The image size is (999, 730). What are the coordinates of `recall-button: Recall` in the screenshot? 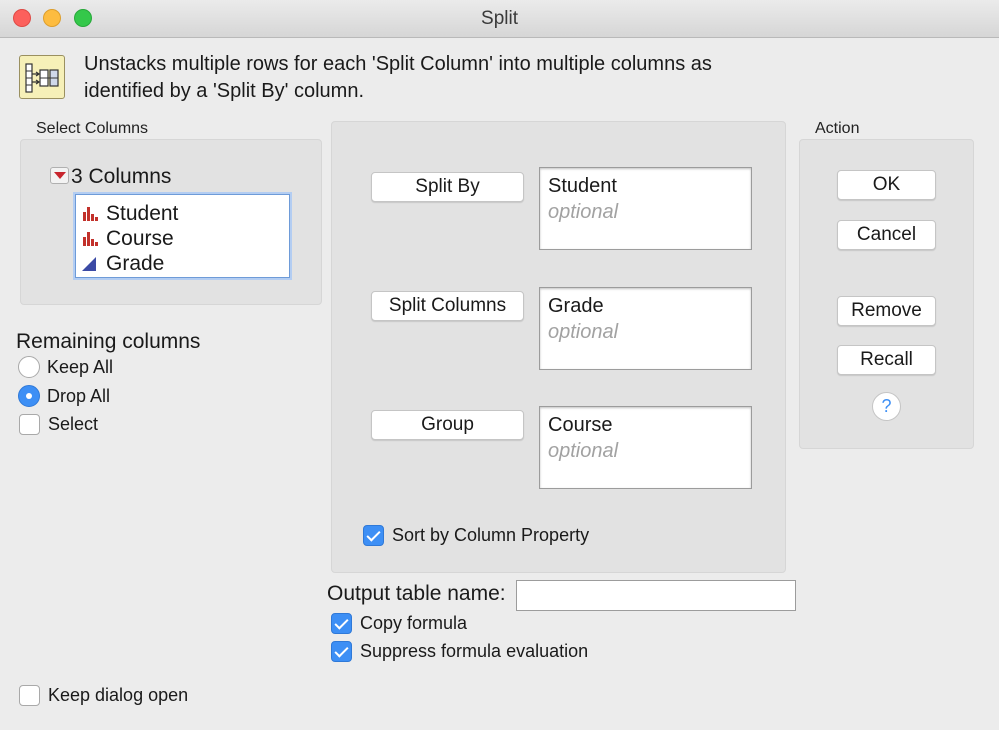 It's located at (886, 360).